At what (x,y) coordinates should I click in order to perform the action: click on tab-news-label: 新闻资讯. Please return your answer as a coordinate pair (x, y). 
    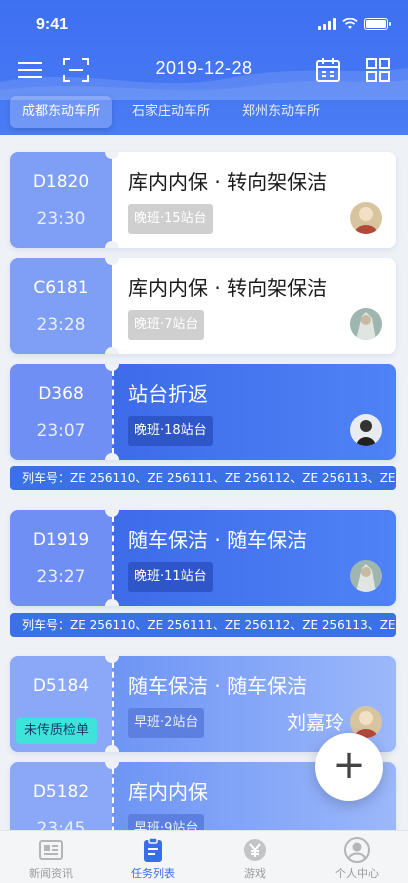
    Looking at the image, I should click on (51, 873).